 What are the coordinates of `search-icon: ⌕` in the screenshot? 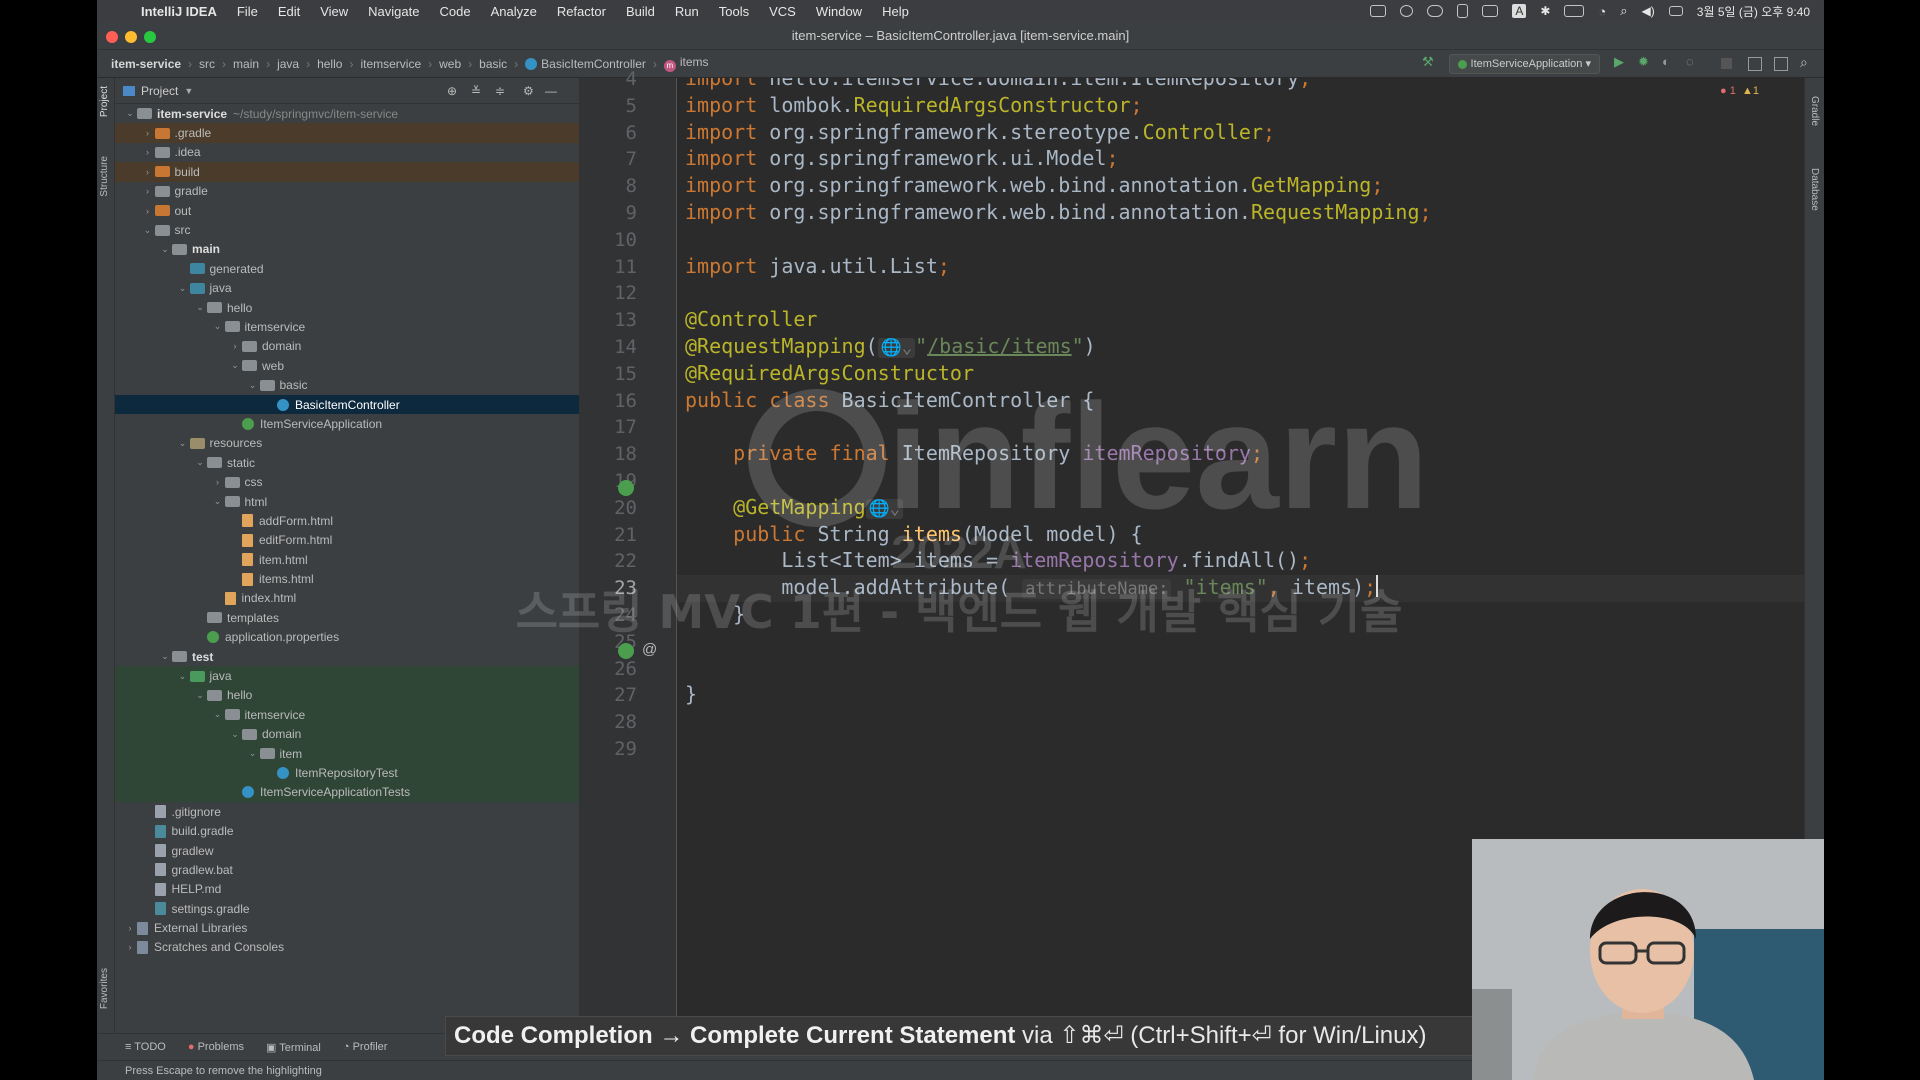 It's located at (1623, 11).